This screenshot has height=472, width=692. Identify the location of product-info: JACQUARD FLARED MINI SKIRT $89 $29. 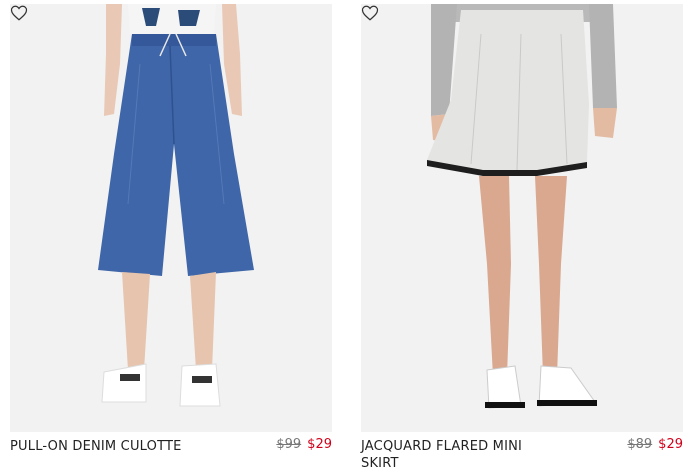
(522, 454).